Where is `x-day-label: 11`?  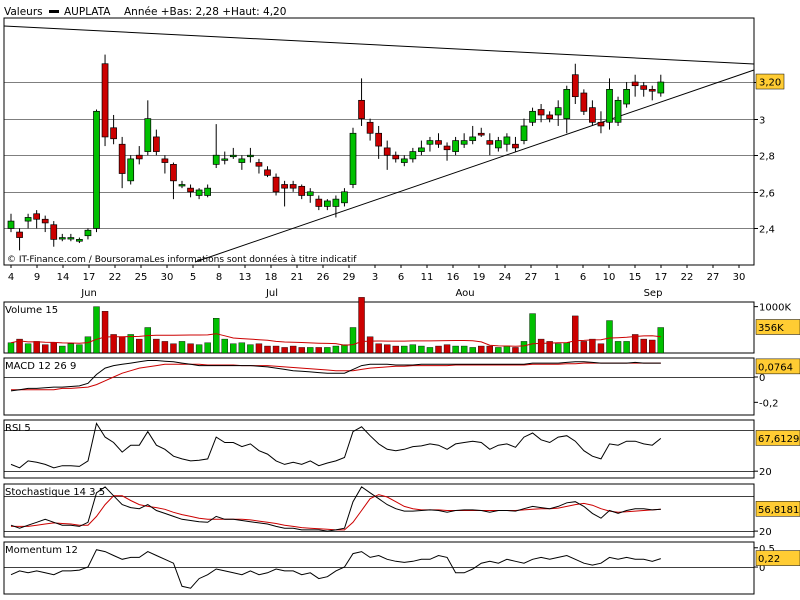 x-day-label: 11 is located at coordinates (427, 277).